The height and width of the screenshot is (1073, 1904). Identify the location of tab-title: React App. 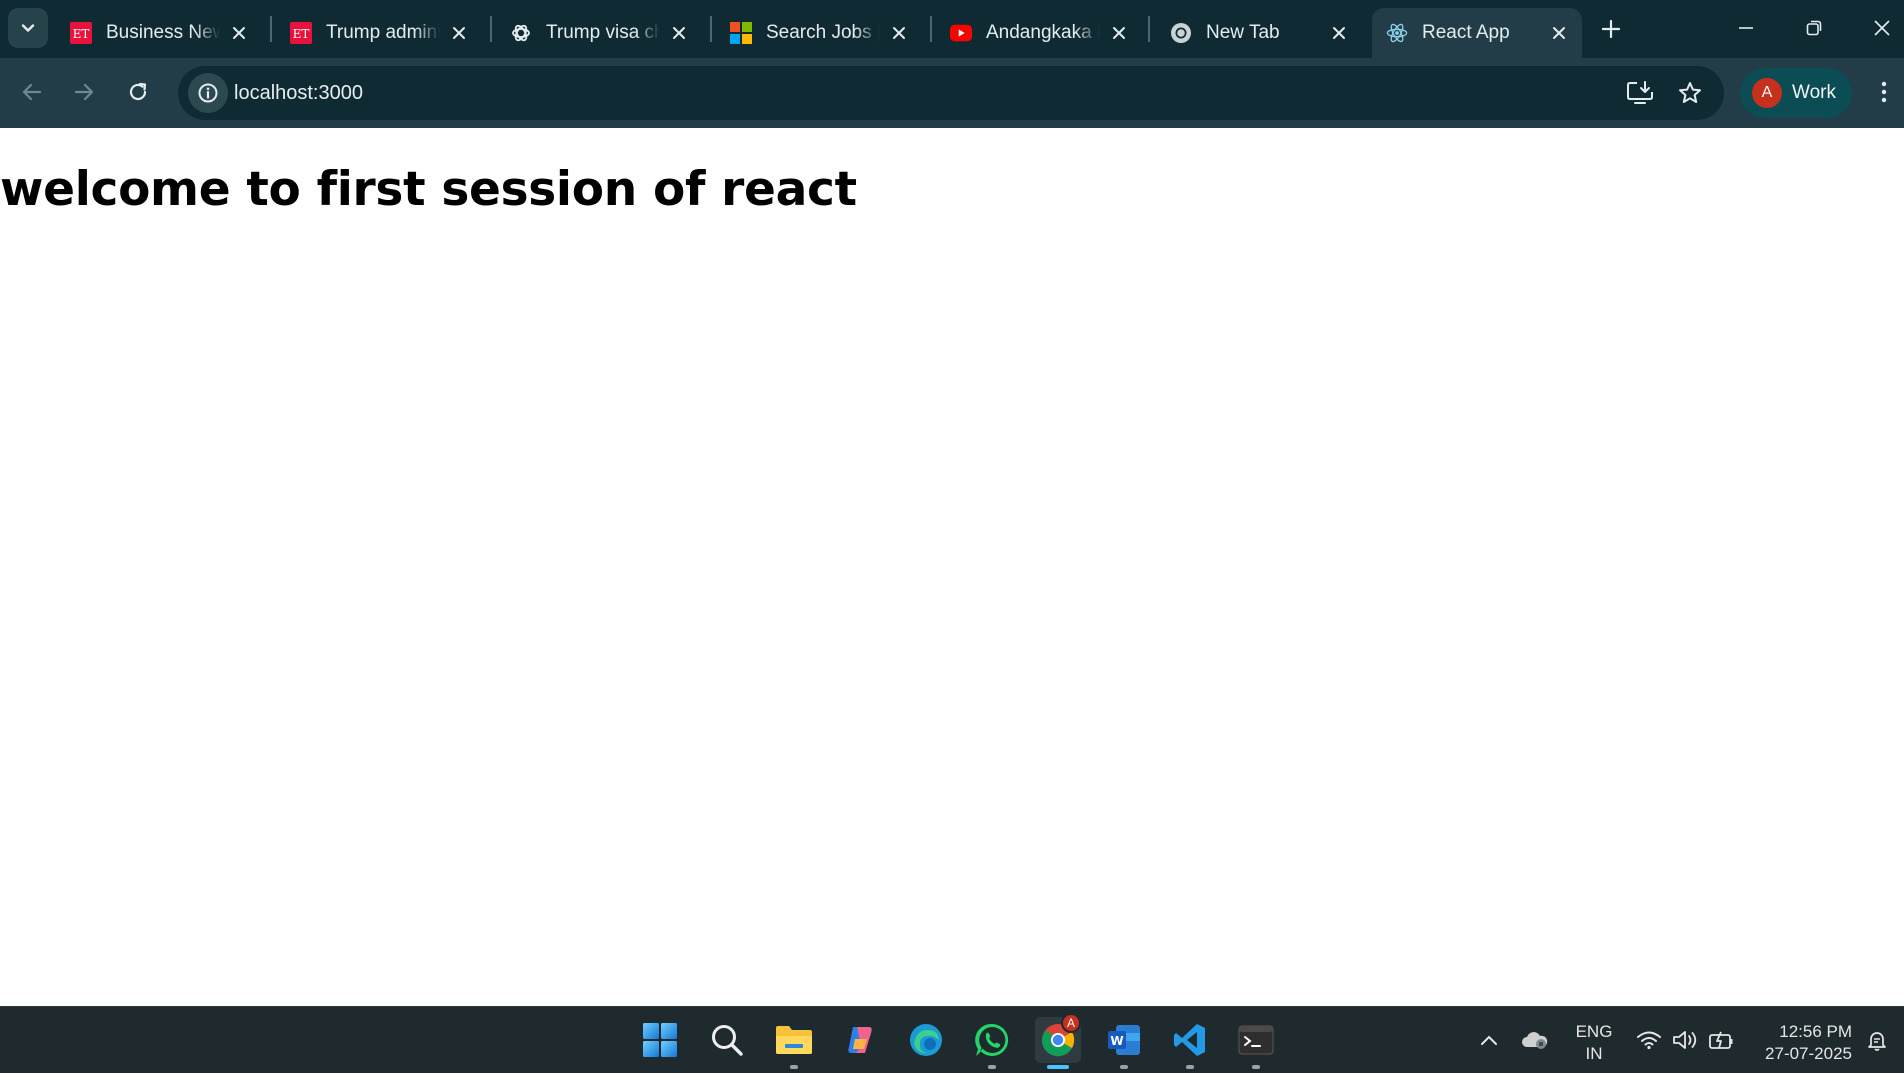
(1466, 32).